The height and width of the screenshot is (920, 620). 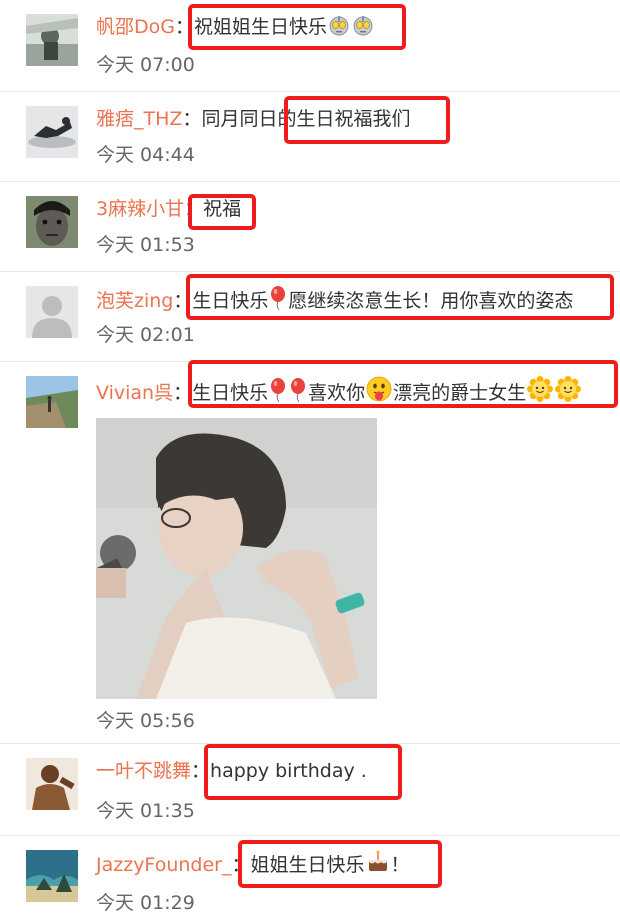 I want to click on comment-item: 雅痞_THZ：同月同日的生日祝福我们 今天 04:44, so click(x=310, y=137).